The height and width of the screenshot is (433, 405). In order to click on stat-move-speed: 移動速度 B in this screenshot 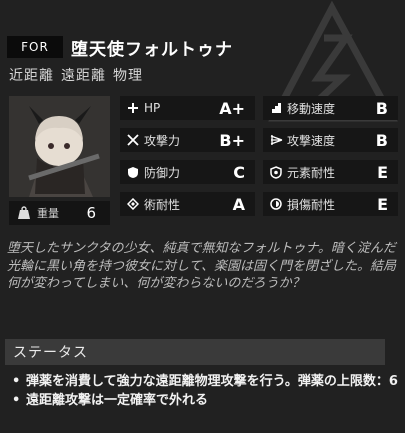, I will do `click(330, 108)`.